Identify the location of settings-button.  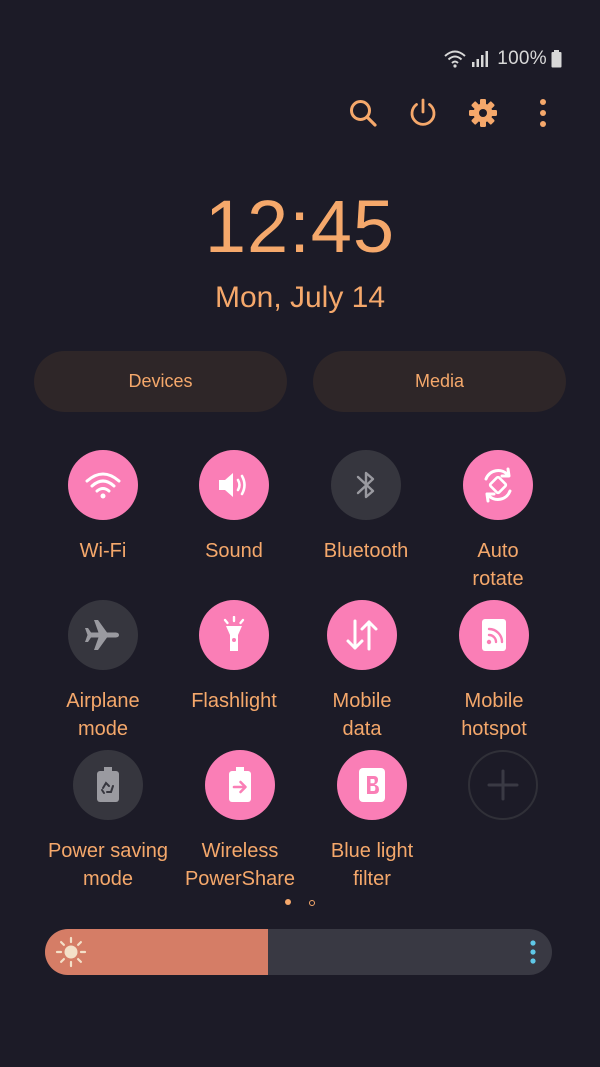
(483, 113).